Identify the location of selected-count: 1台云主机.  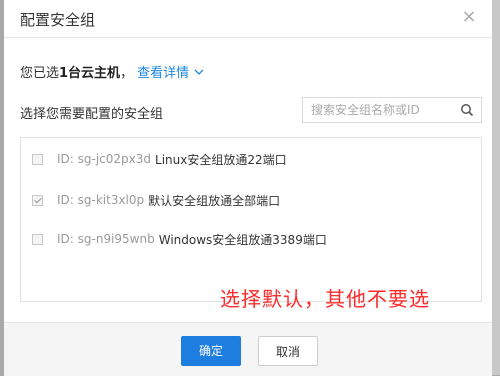
(90, 73).